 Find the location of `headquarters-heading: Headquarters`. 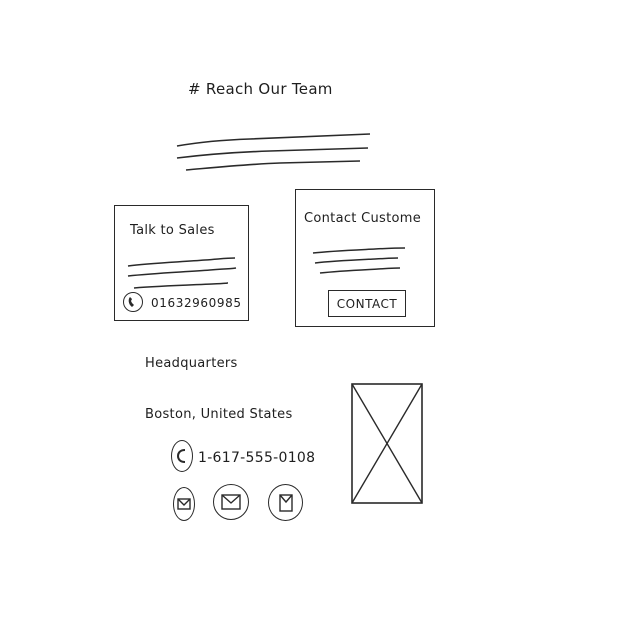

headquarters-heading: Headquarters is located at coordinates (191, 363).